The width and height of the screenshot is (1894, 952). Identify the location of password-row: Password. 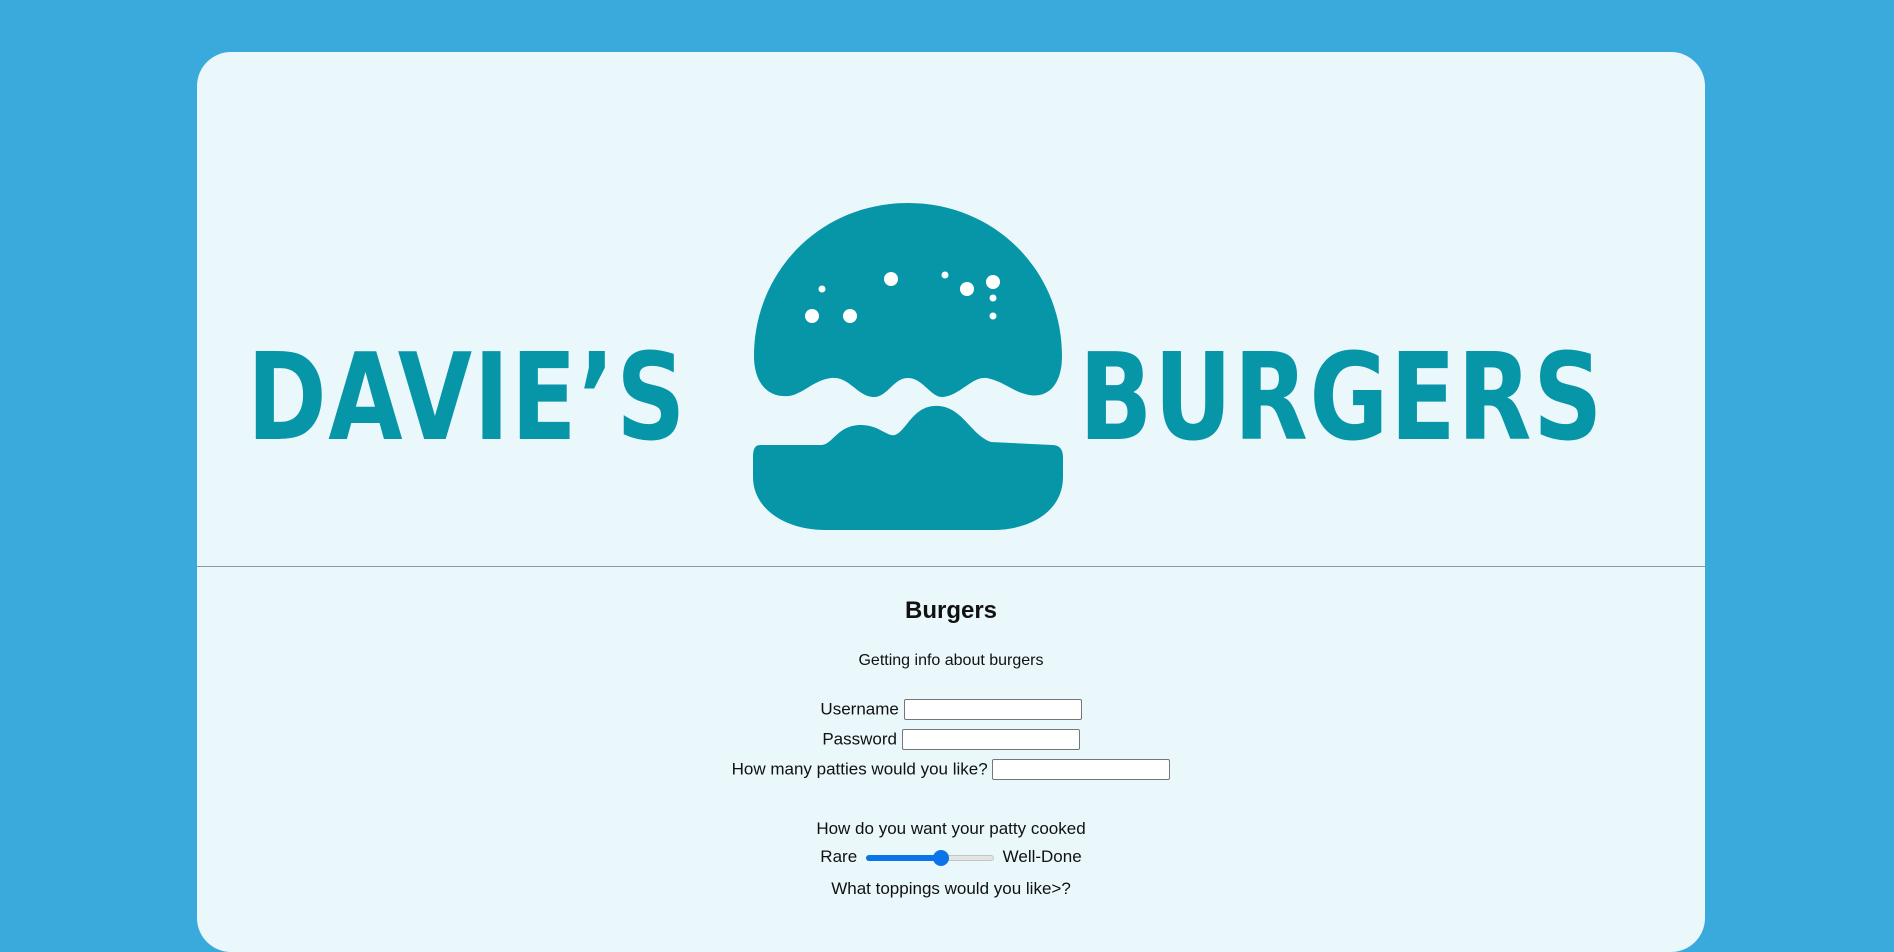
(951, 740).